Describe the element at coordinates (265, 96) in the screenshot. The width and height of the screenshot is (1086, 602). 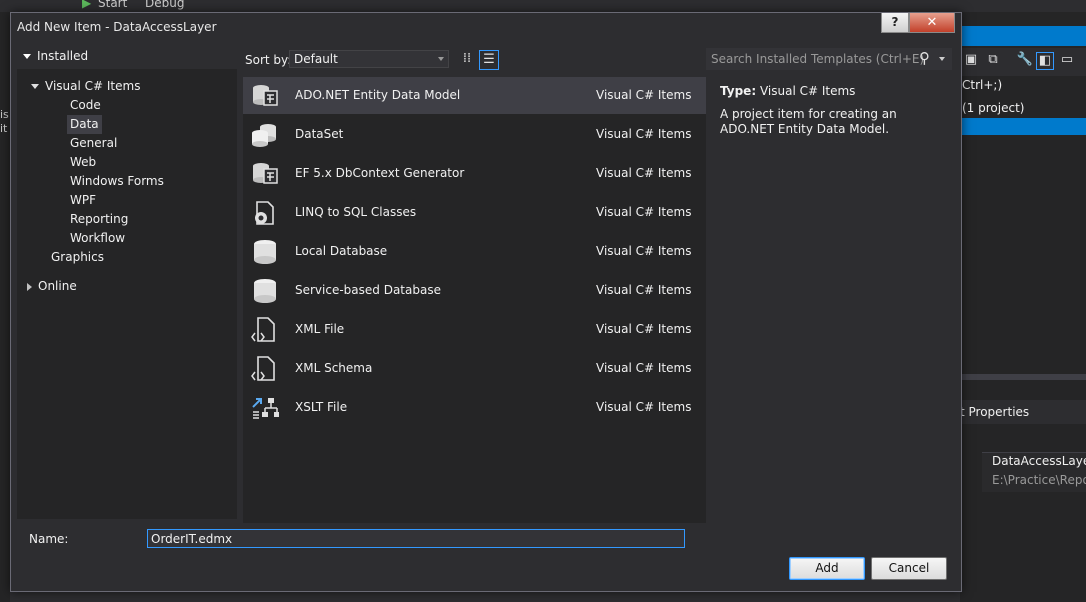
I see `entity-model-icon` at that location.